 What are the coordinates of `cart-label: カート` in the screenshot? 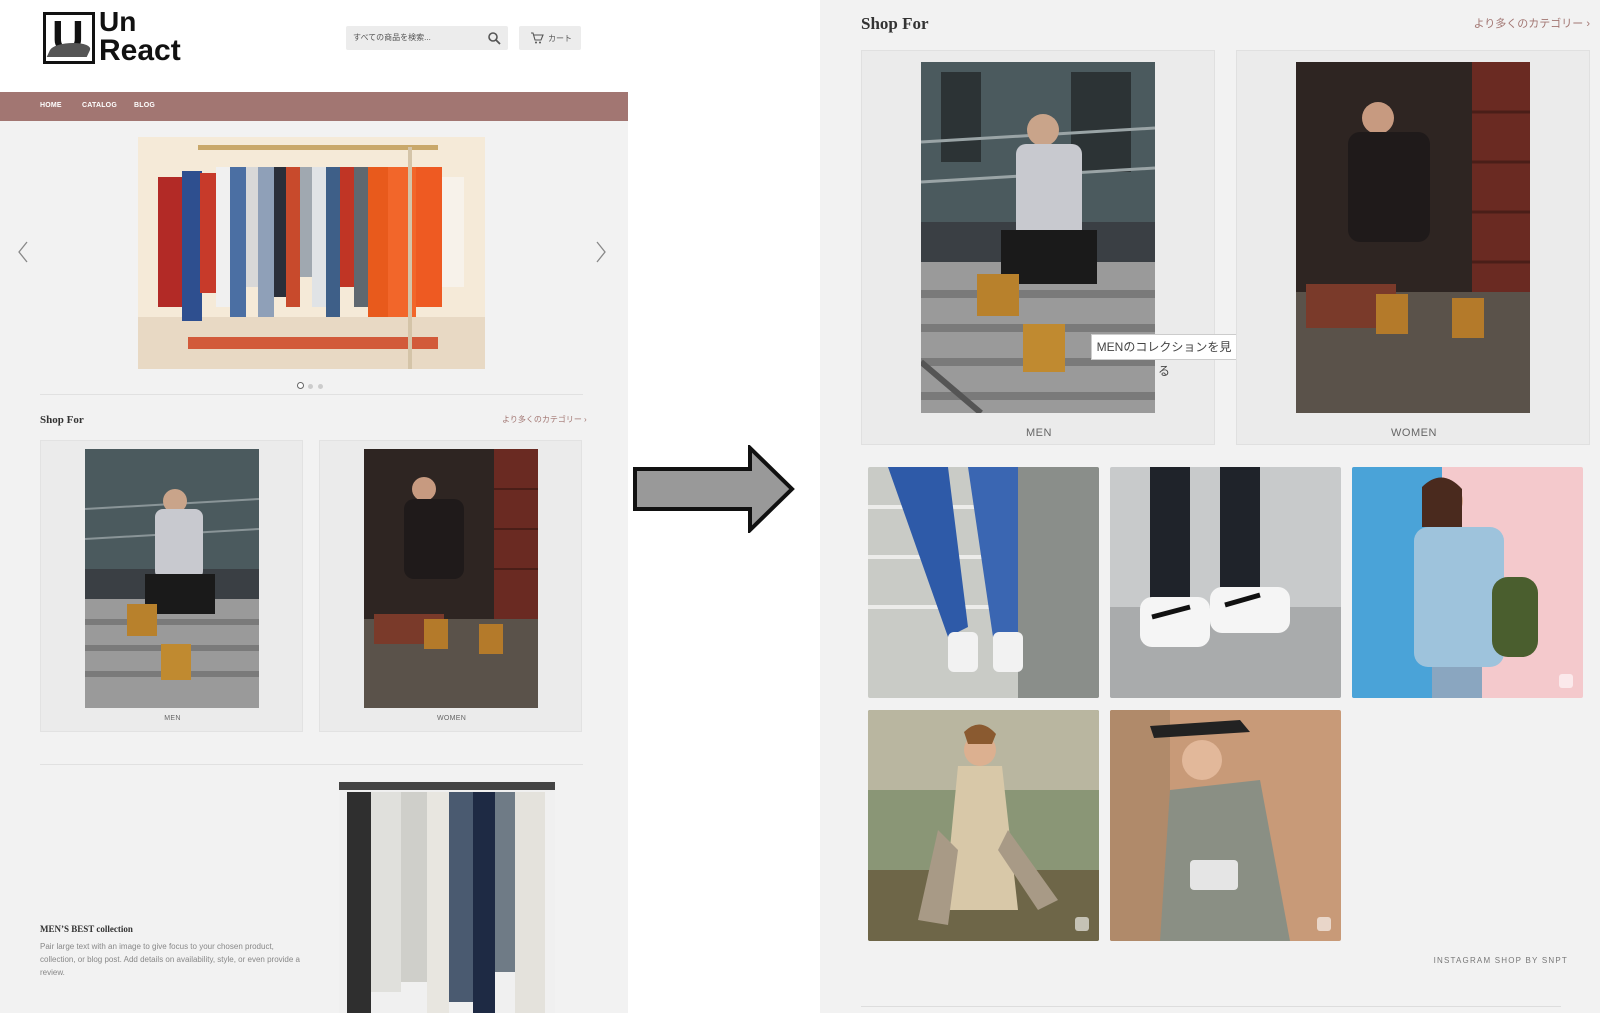 It's located at (560, 38).